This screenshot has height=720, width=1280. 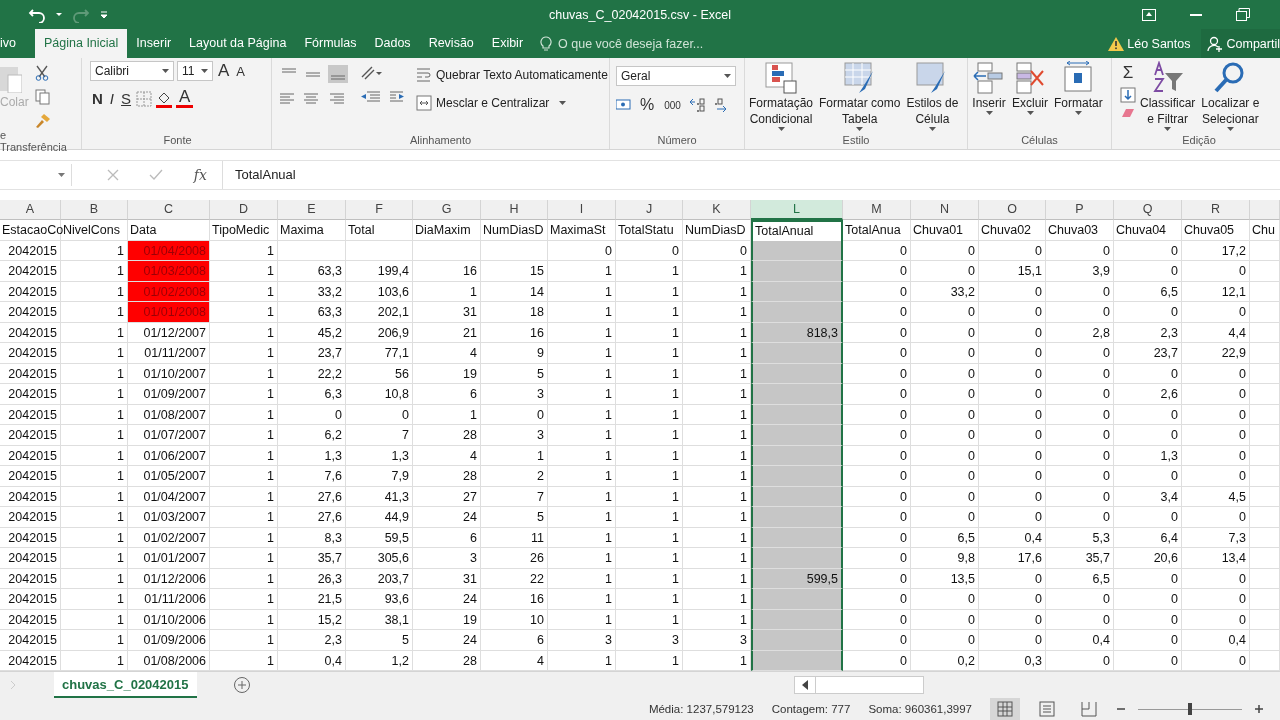 What do you see at coordinates (132, 71) in the screenshot?
I see `font-family-field: Calibri` at bounding box center [132, 71].